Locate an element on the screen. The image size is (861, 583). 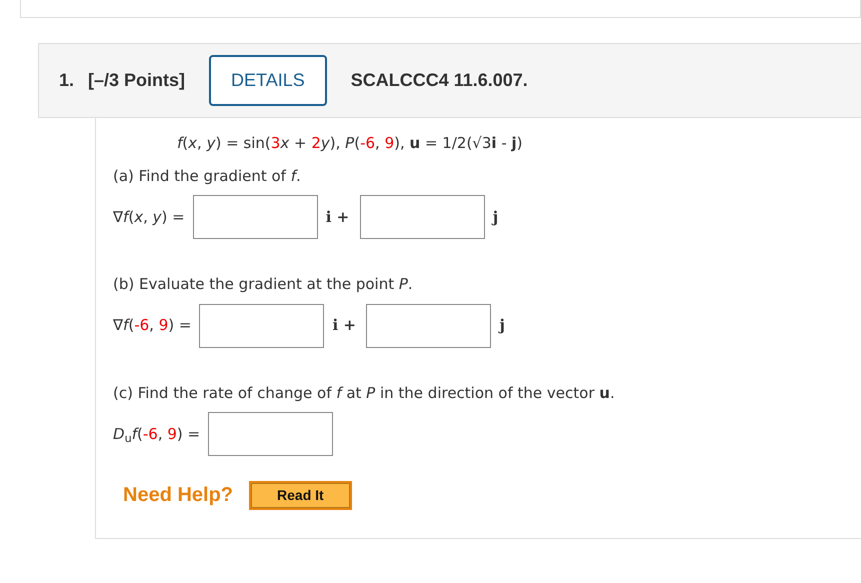
formula-text: f(x, y) = sin(3x + 2y), P(-6, 9), u = 1/2(√3i - j) is located at coordinates (350, 143).